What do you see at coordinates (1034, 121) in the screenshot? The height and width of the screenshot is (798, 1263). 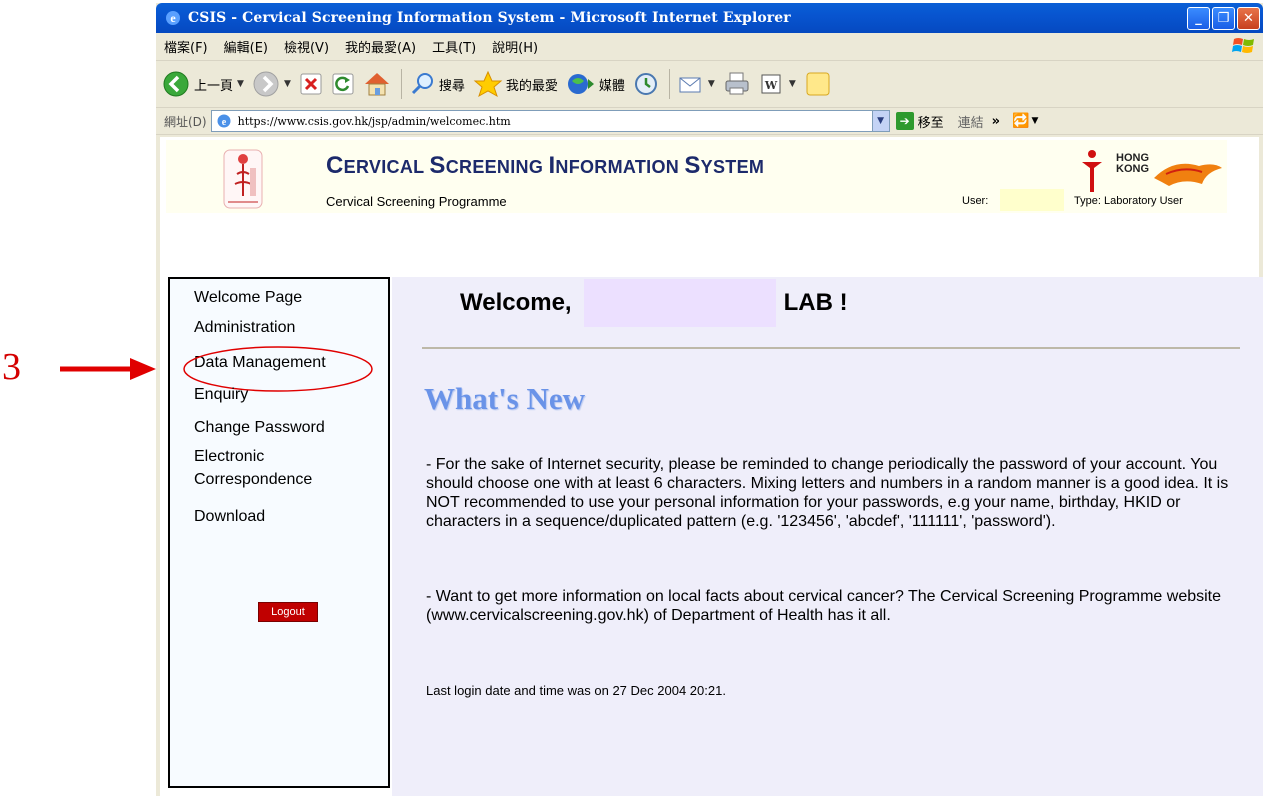 I see `translate-dropdown-icon: ▼` at bounding box center [1034, 121].